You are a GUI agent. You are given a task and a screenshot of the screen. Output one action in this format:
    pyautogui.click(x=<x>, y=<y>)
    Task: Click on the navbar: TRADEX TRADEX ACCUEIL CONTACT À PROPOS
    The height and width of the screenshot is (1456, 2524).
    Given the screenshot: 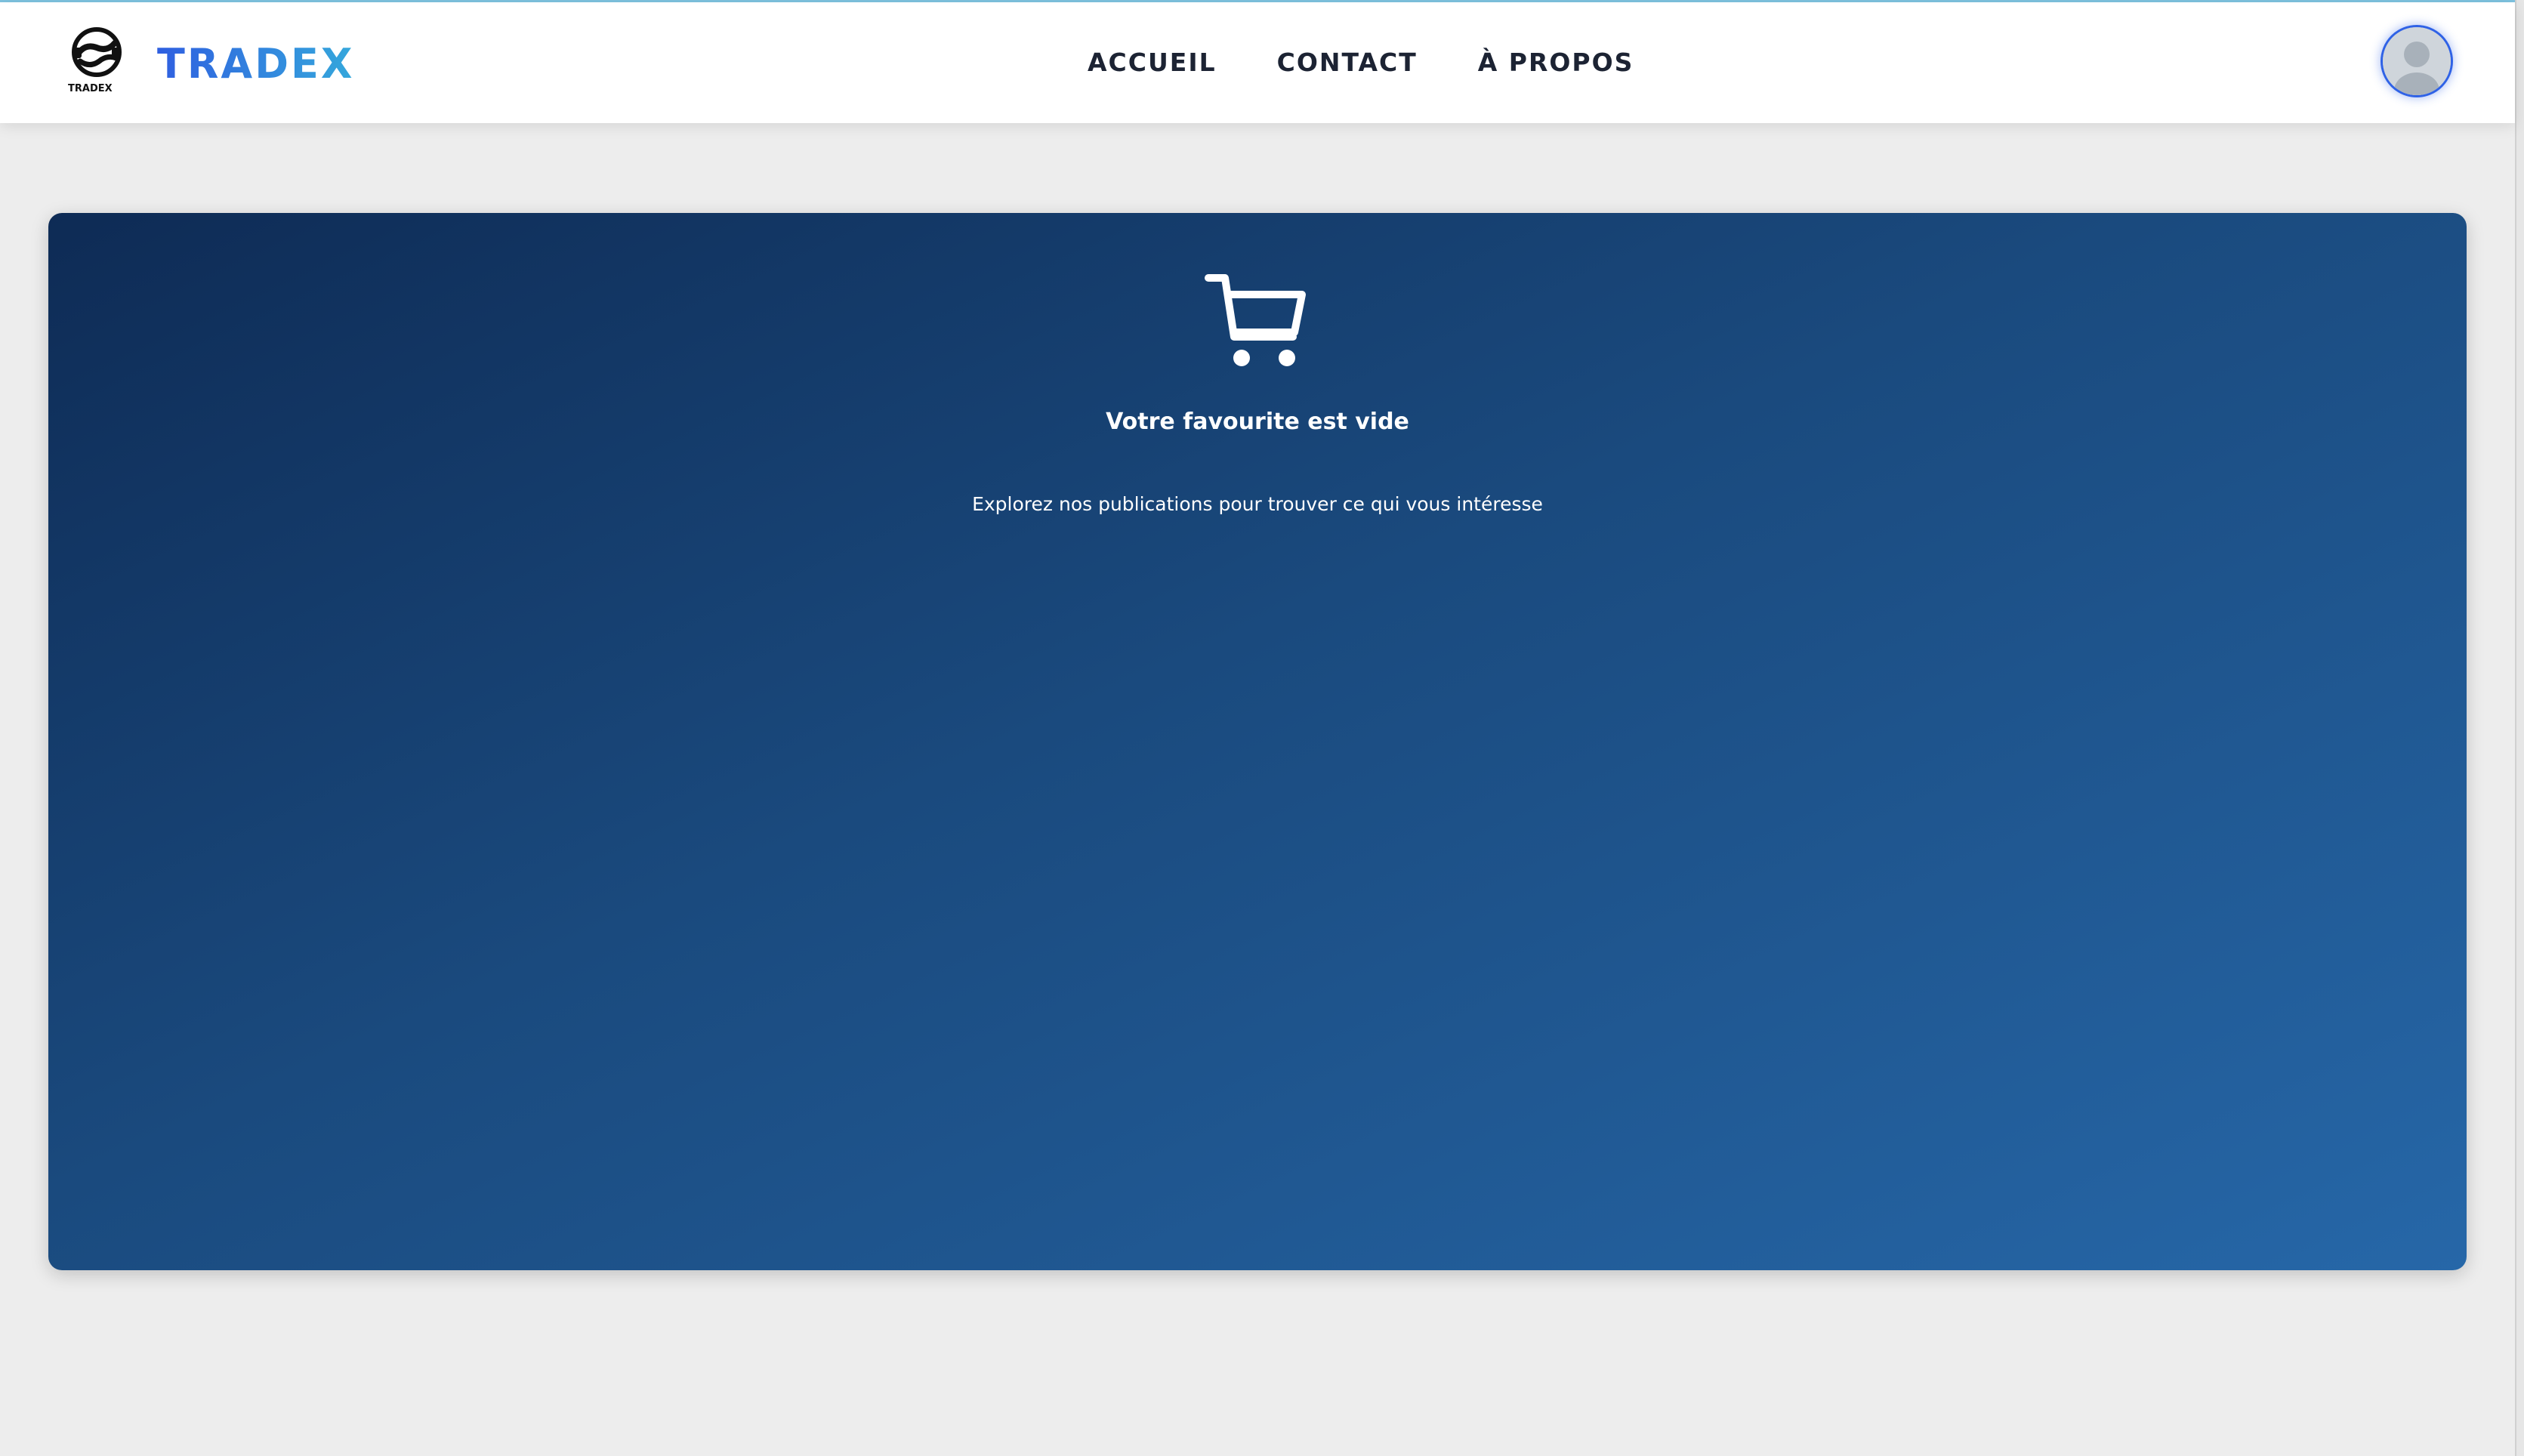 What is the action you would take?
    pyautogui.click(x=1257, y=62)
    